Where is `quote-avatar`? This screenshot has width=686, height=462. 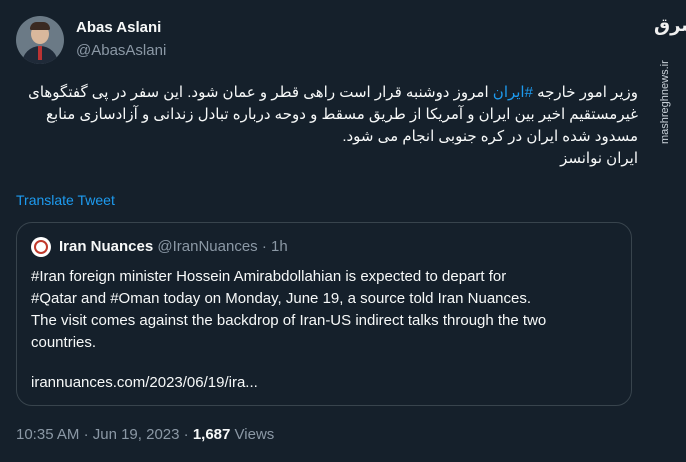 quote-avatar is located at coordinates (41, 247).